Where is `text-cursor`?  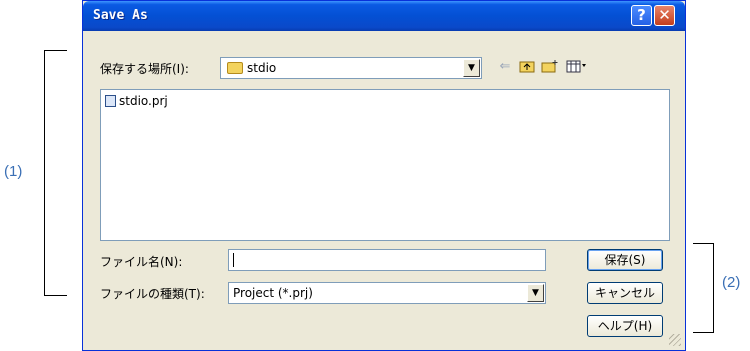 text-cursor is located at coordinates (233, 260).